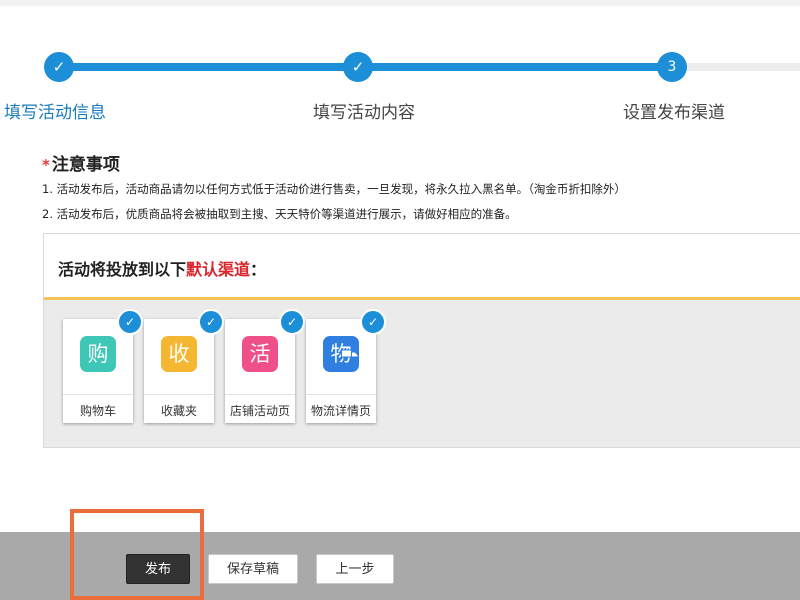 This screenshot has width=800, height=600. I want to click on channel-panel-header: 活动将投放到以下默认渠道：, so click(422, 267).